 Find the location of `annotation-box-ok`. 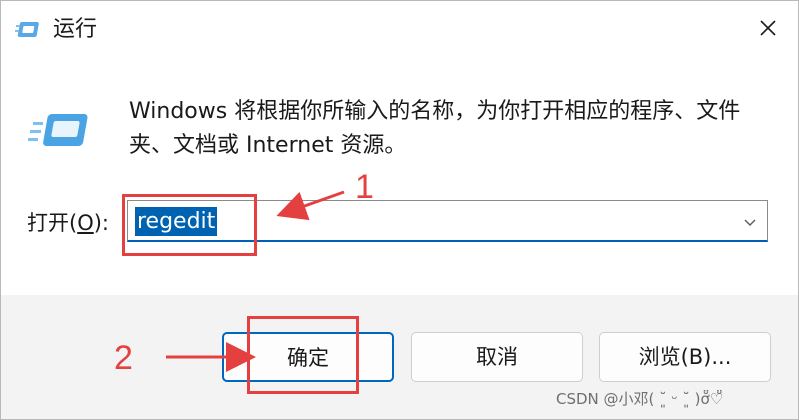

annotation-box-ok is located at coordinates (303, 355).